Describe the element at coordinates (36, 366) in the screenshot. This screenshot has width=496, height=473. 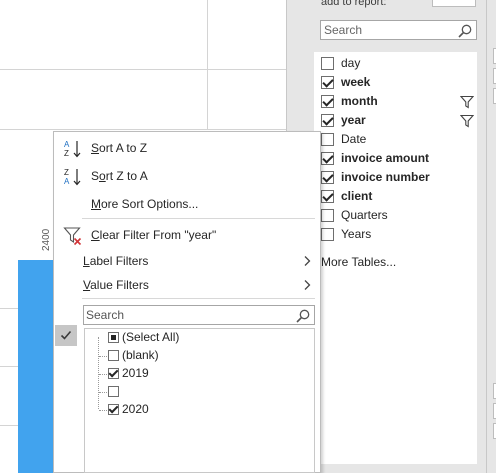
I see `chart-bar` at that location.